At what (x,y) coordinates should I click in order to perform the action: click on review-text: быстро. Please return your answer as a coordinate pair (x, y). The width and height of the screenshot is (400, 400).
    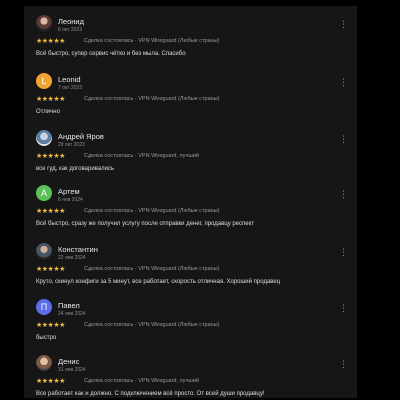
    Looking at the image, I should click on (46, 338).